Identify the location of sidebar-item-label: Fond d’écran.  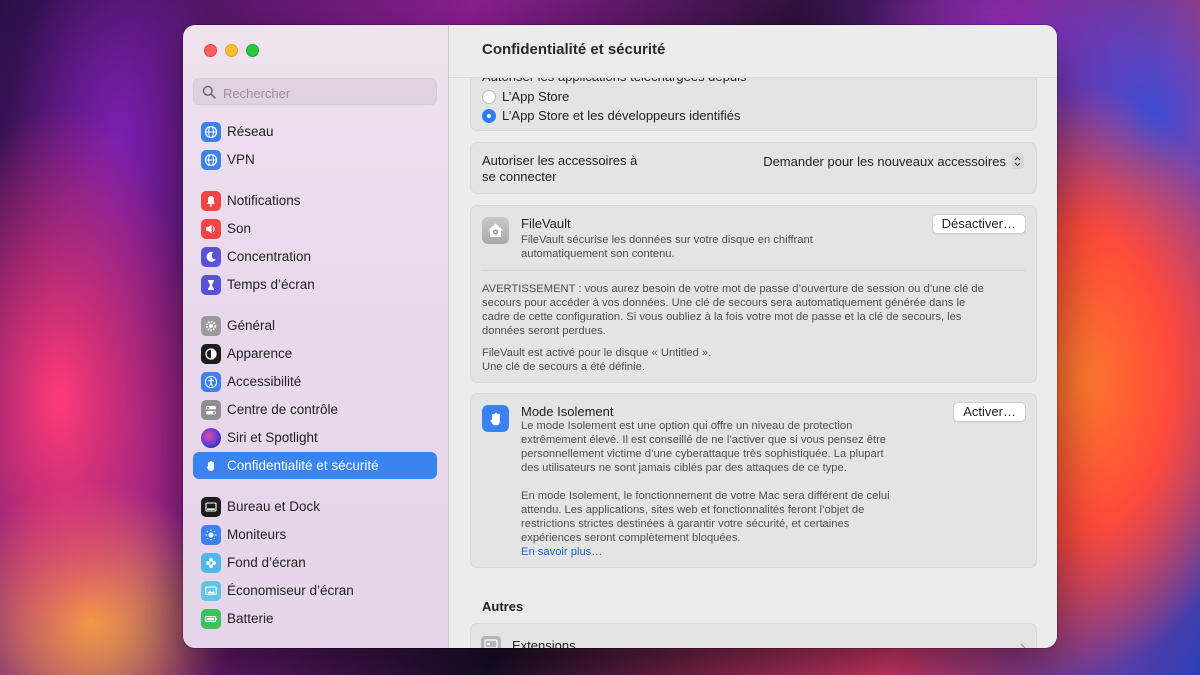
(266, 562).